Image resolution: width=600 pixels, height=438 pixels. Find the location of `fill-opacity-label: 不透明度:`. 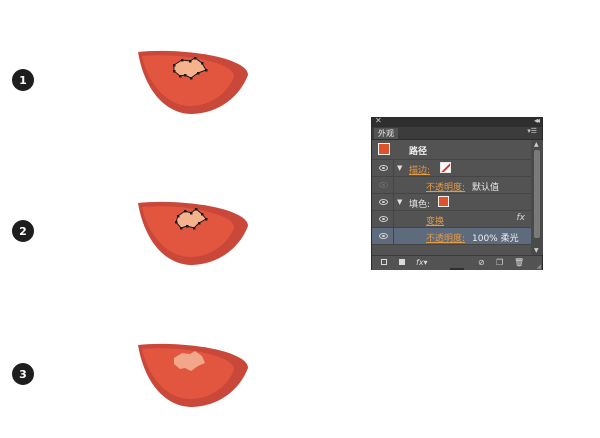

fill-opacity-label: 不透明度: is located at coordinates (445, 237).